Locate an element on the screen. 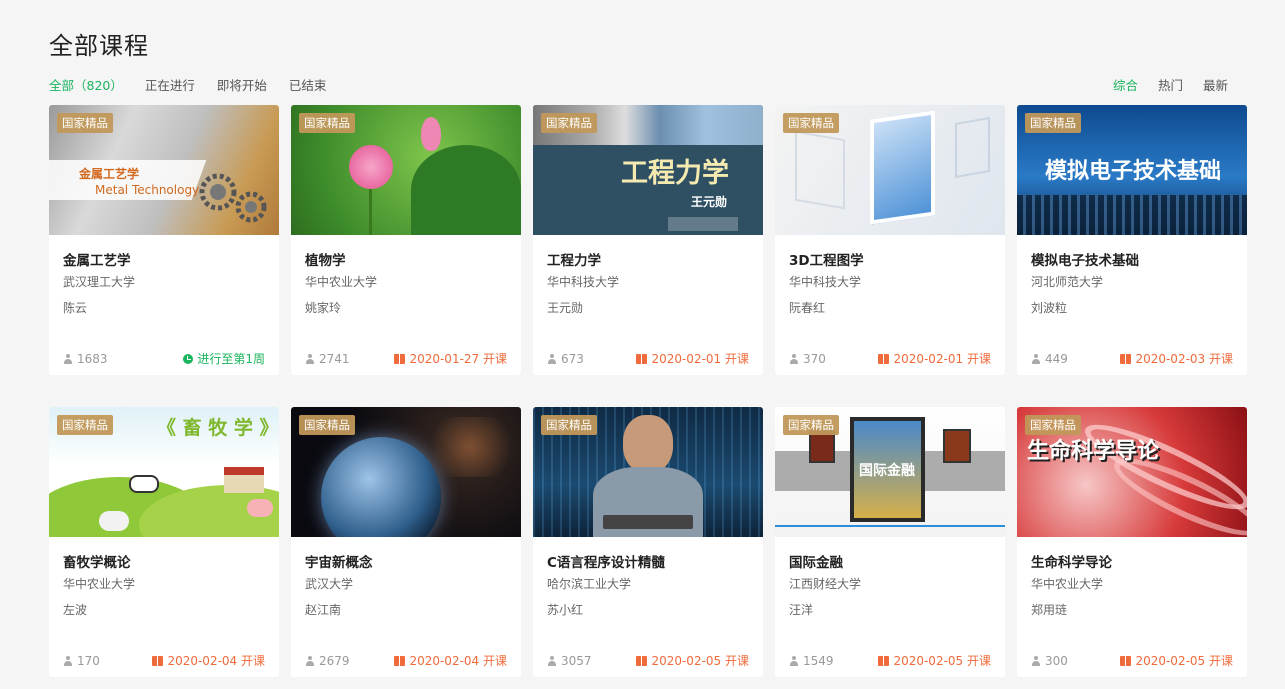  course-school: 武汉大学 is located at coordinates (329, 584).